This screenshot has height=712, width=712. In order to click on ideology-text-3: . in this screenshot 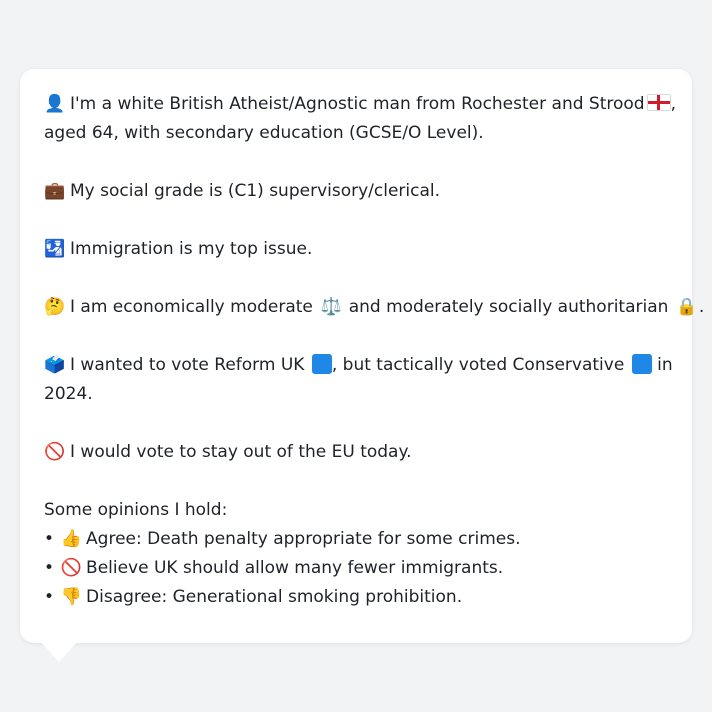, I will do `click(701, 307)`.